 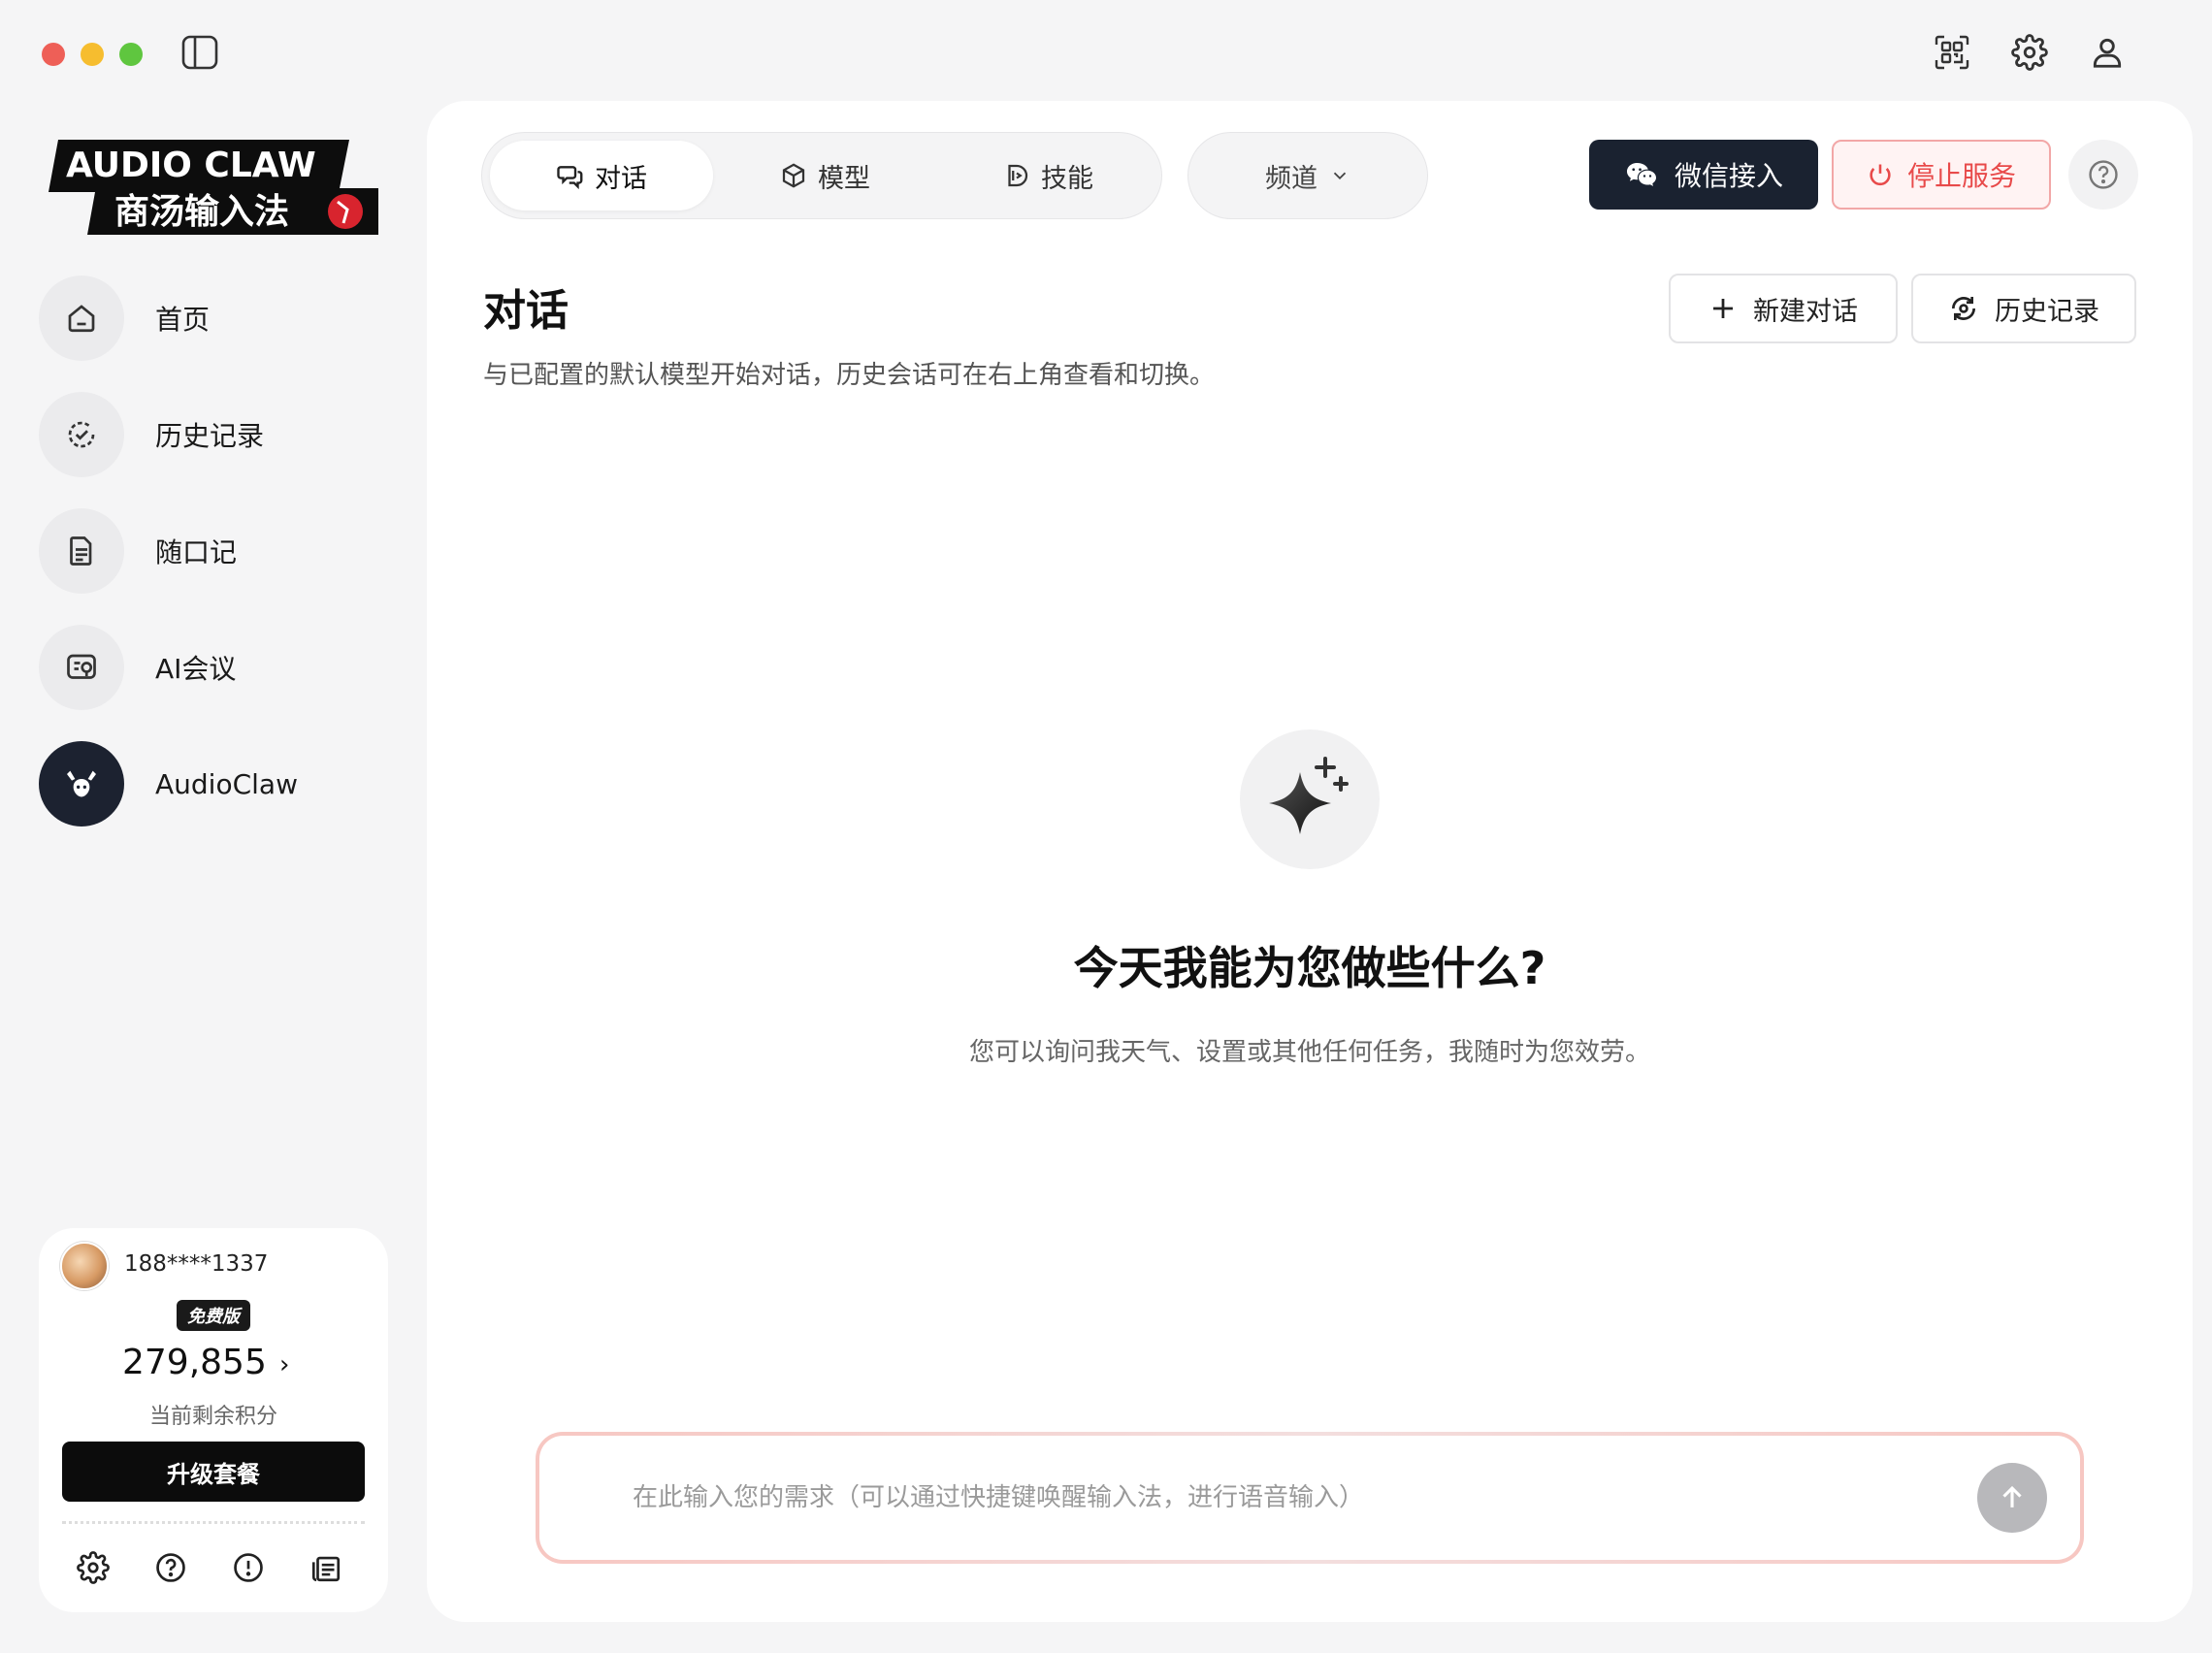 I want to click on history-check-icon, so click(x=81, y=435).